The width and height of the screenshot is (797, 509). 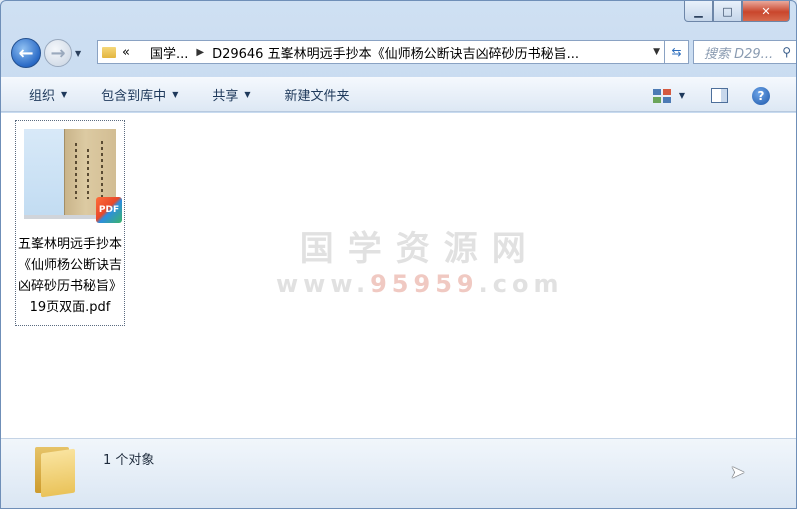 What do you see at coordinates (420, 284) in the screenshot?
I see `watermark-url: www.95959.com` at bounding box center [420, 284].